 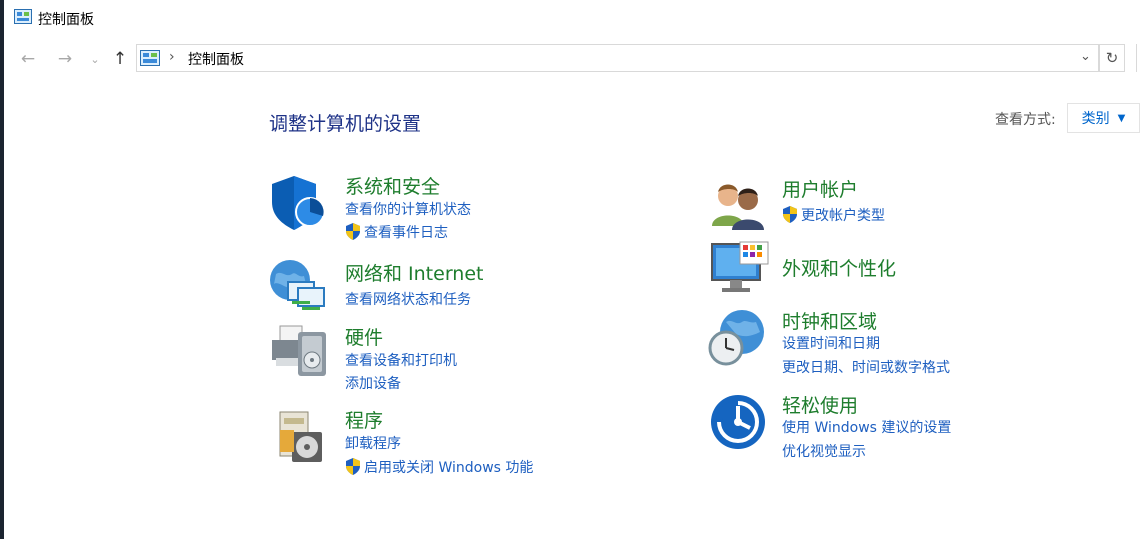 I want to click on search-box-edge, so click(x=1138, y=58).